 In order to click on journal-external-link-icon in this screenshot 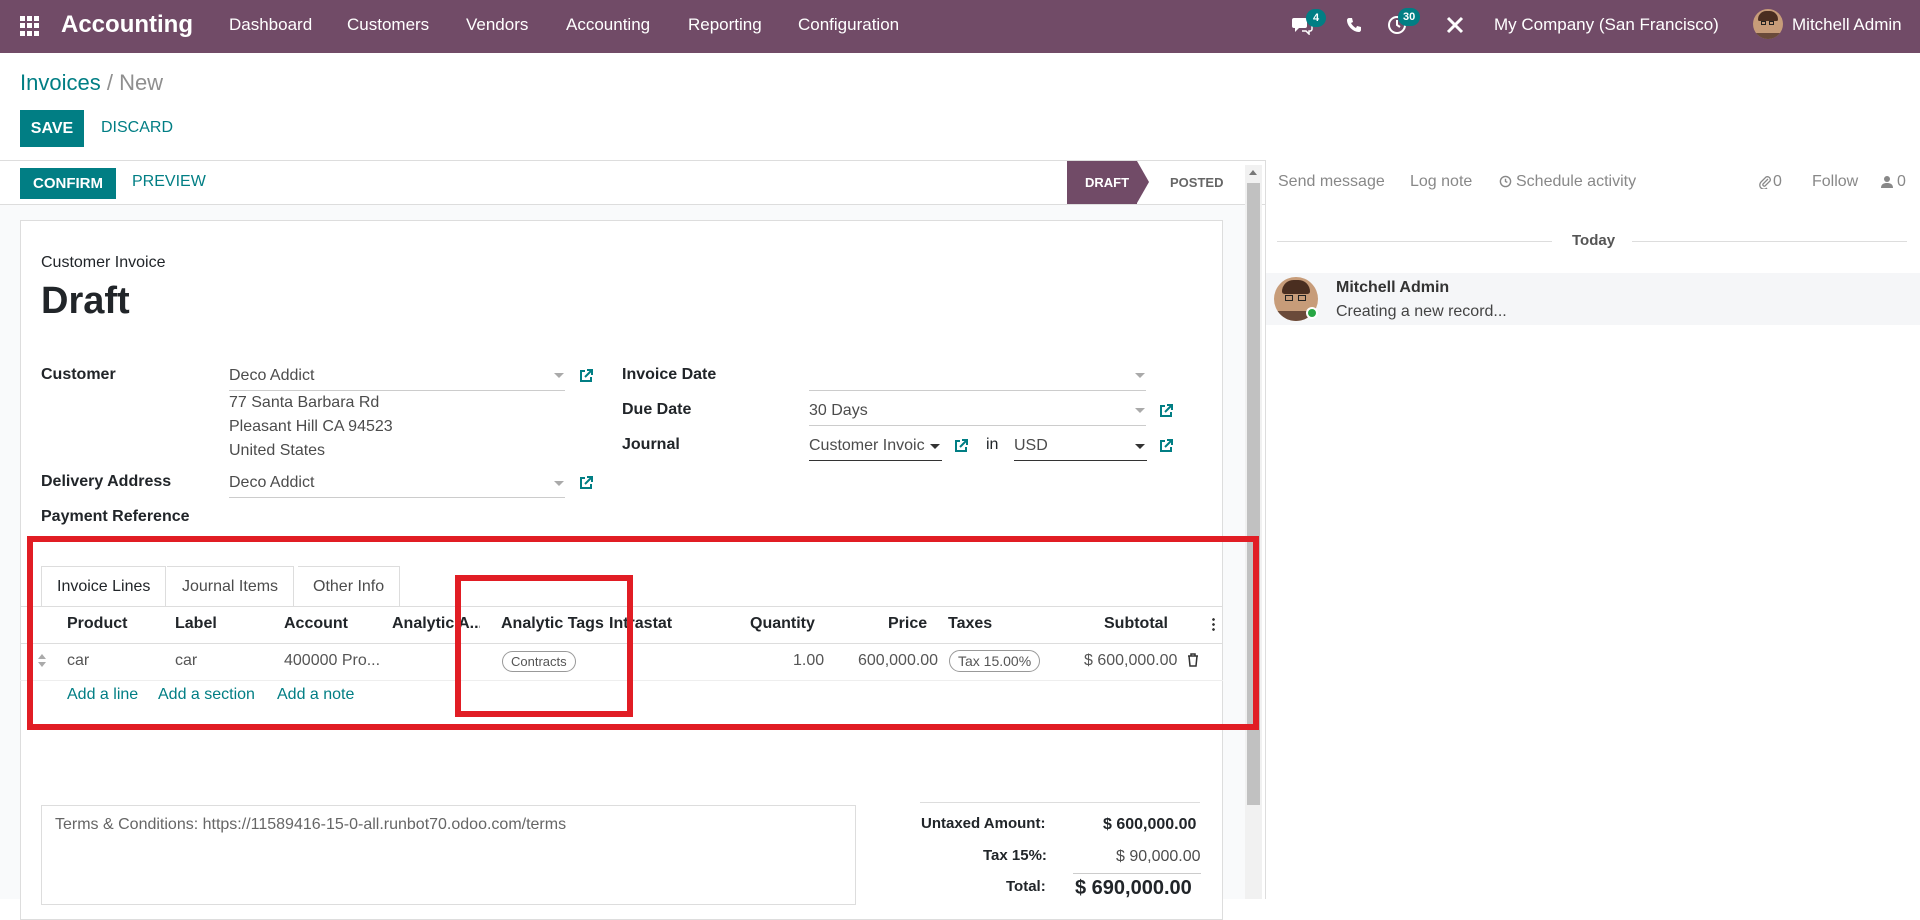, I will do `click(961, 446)`.